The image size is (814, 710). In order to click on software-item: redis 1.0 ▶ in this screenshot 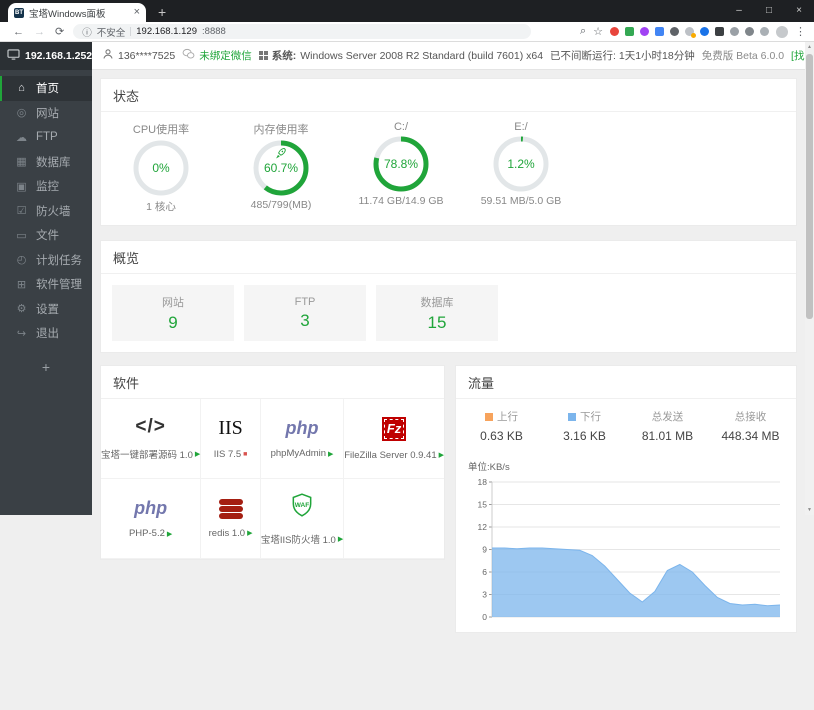, I will do `click(231, 519)`.